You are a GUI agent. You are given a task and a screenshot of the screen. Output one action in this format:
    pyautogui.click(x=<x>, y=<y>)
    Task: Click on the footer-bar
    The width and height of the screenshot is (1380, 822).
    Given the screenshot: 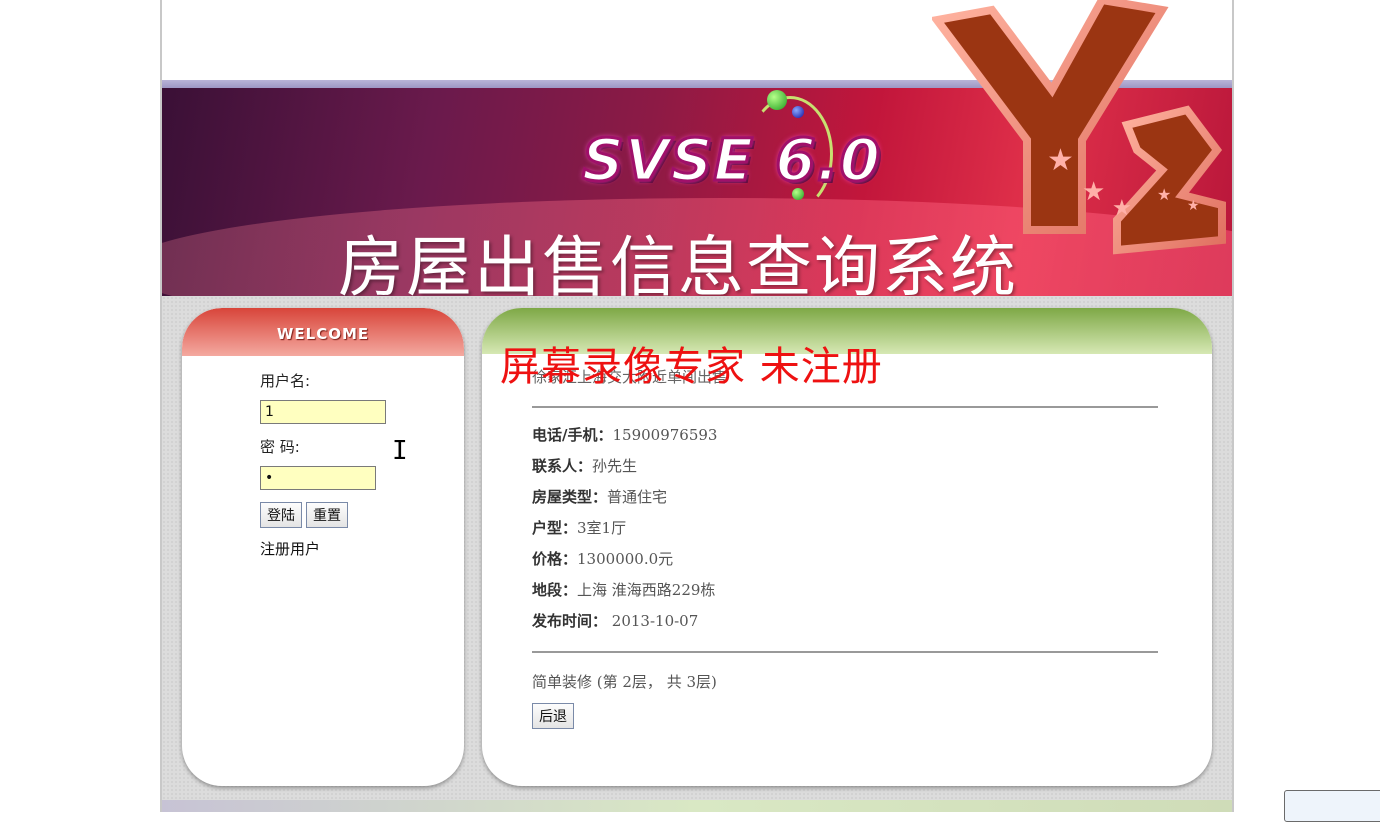 What is the action you would take?
    pyautogui.click(x=697, y=806)
    